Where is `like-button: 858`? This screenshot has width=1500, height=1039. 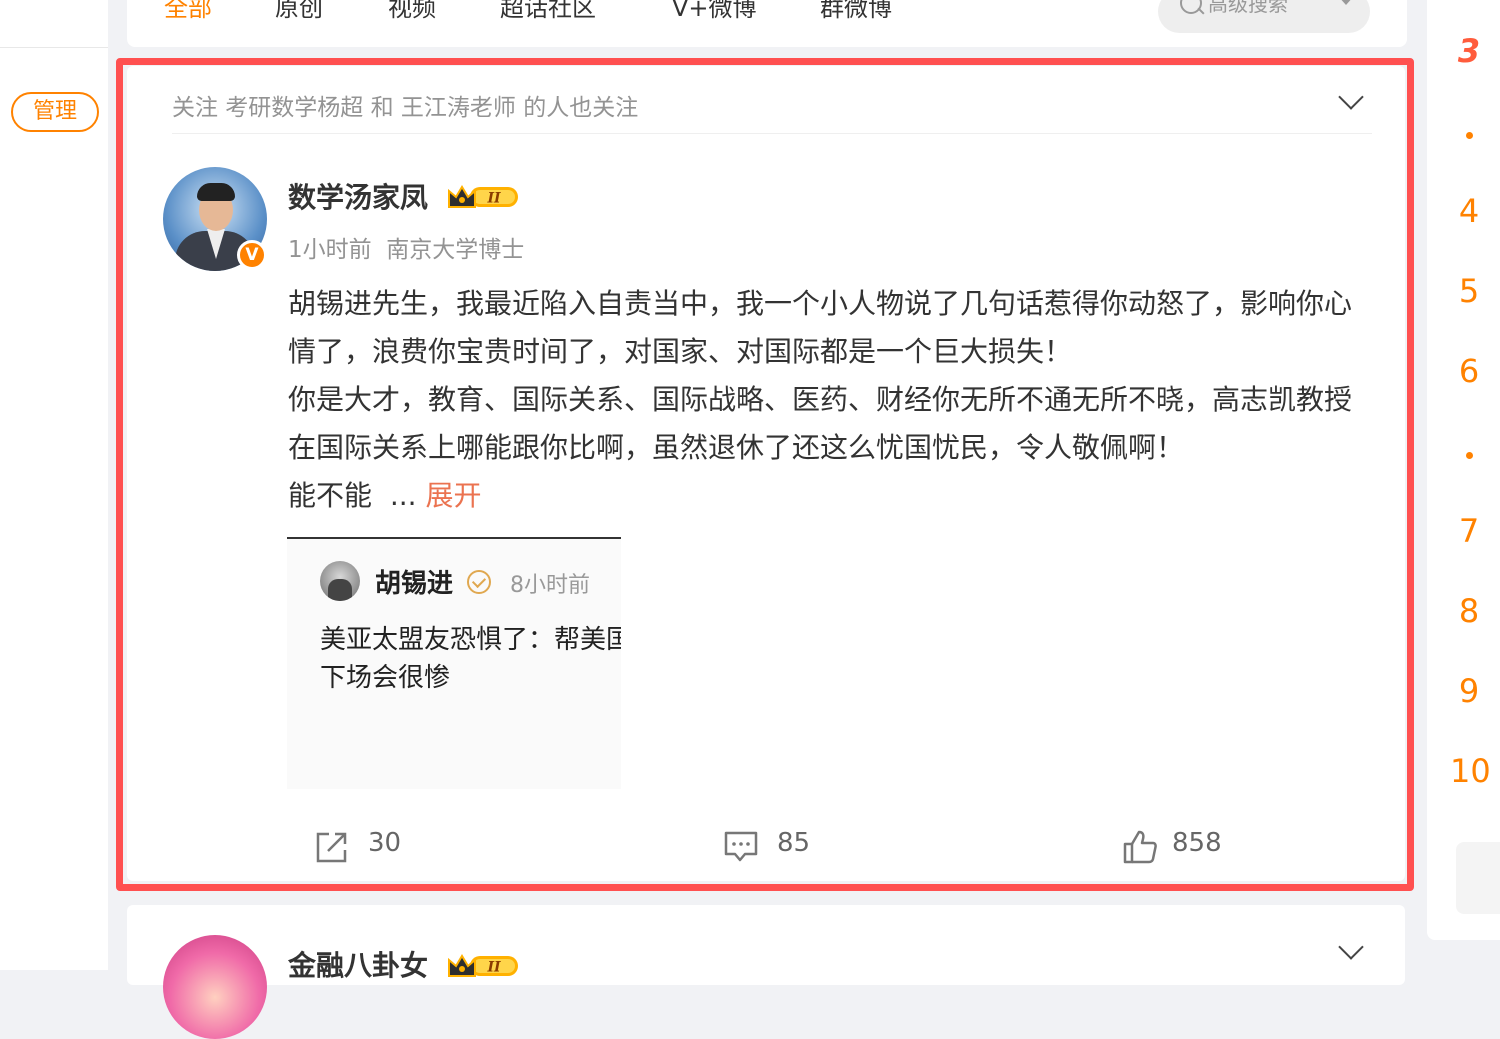
like-button: 858 is located at coordinates (1187, 847).